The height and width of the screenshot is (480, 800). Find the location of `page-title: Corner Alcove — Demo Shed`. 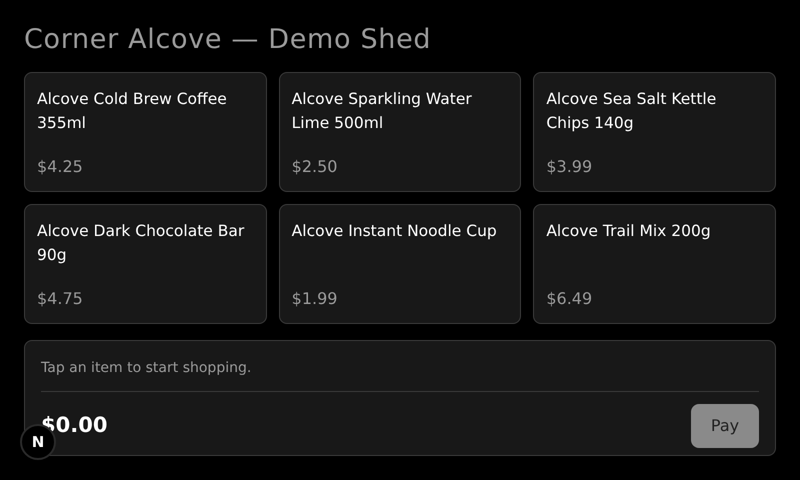

page-title: Corner Alcove — Demo Shed is located at coordinates (228, 40).